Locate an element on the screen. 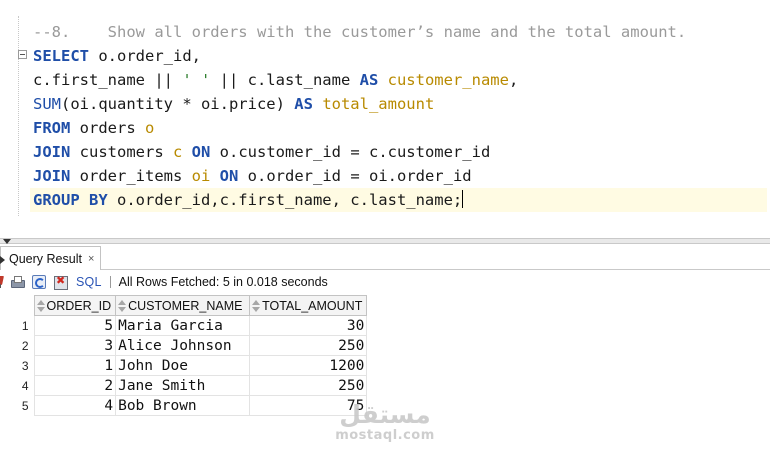 The width and height of the screenshot is (770, 460). cell-customer-name: Bob Brown is located at coordinates (183, 405).